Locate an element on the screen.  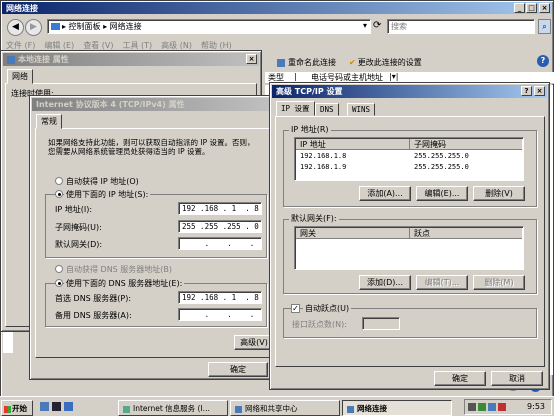
menu-advanced: 高级 (N) is located at coordinates (176, 45).